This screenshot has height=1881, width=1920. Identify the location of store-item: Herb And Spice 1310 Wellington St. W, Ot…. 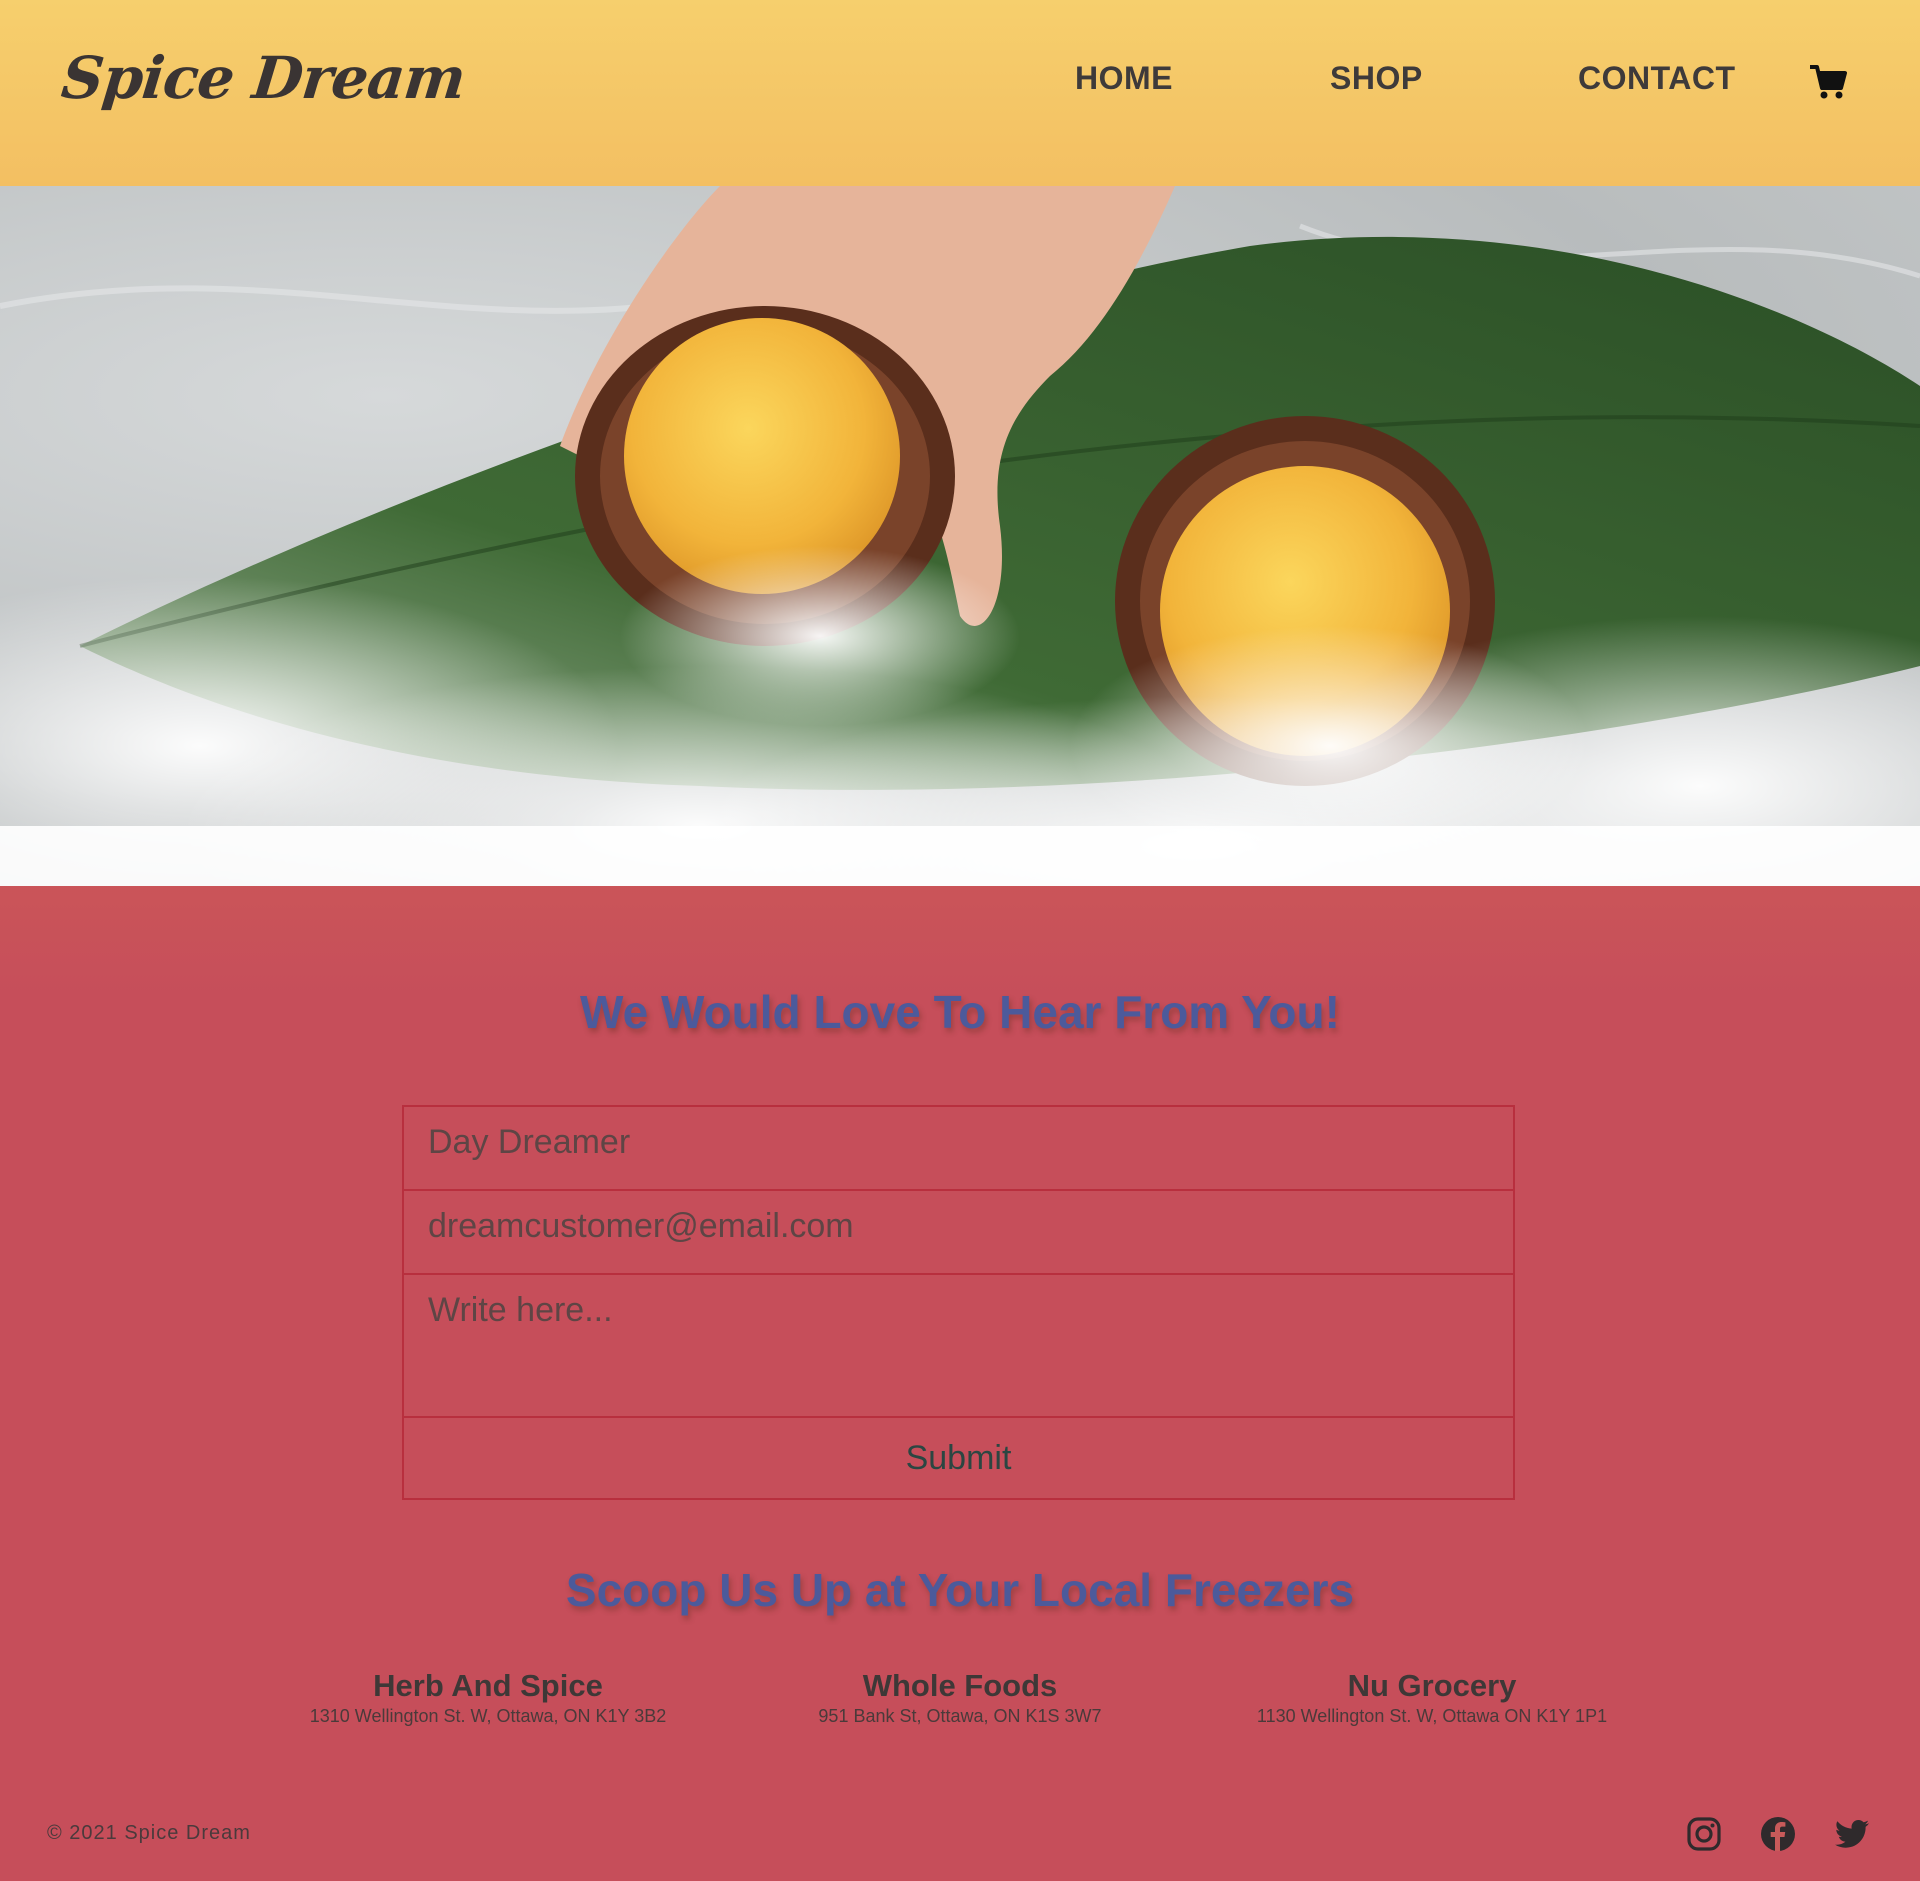
(488, 1697).